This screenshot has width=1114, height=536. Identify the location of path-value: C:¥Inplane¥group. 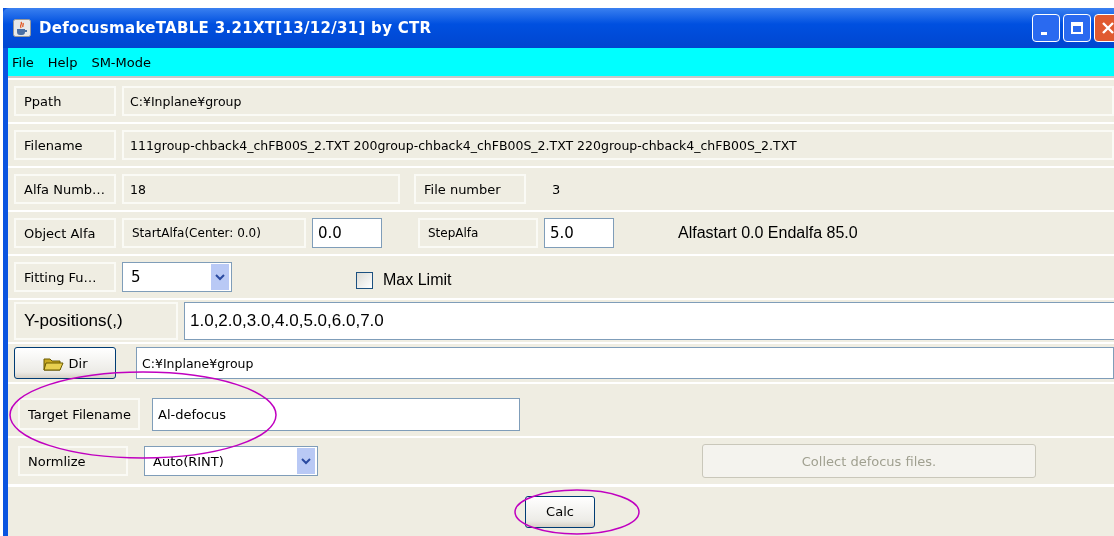
(618, 101).